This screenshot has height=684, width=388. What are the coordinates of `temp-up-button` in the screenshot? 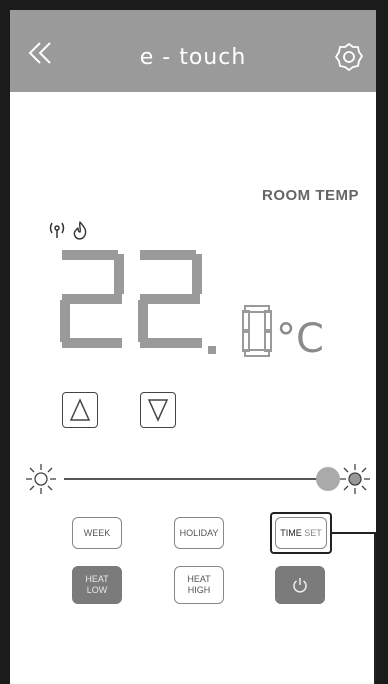 It's located at (80, 410).